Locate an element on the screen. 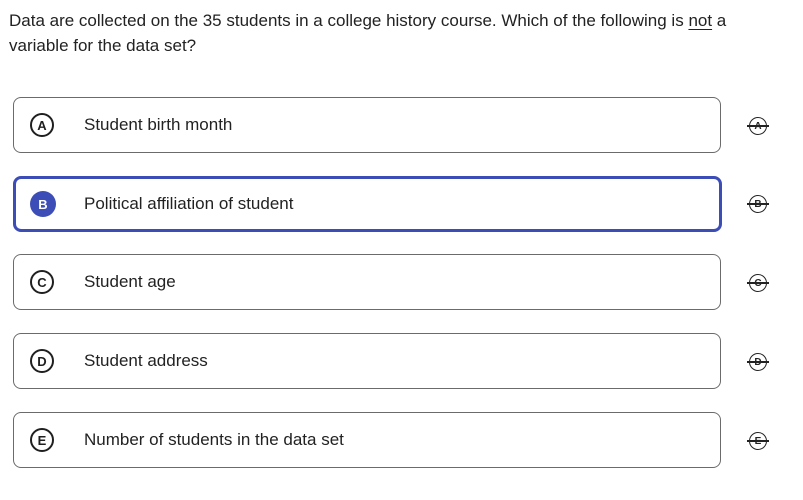 The width and height of the screenshot is (803, 500). choice-text-d: Student address is located at coordinates (146, 360).